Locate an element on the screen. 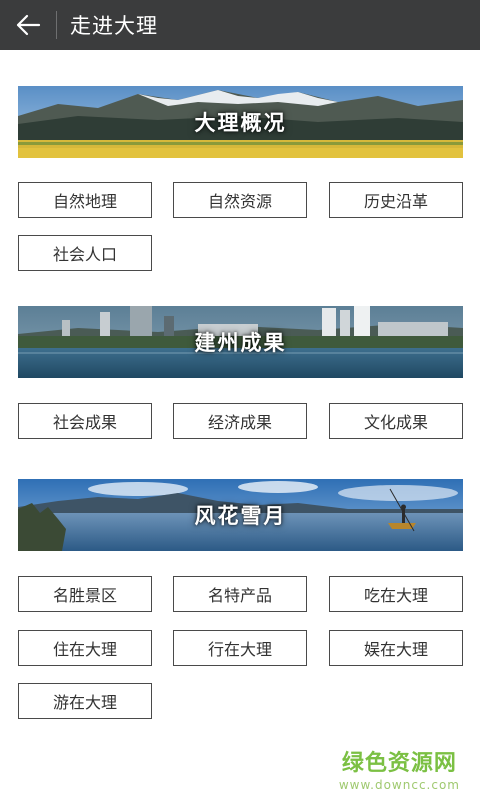 The height and width of the screenshot is (800, 480). site-watermark: 绿色资源网 www.downcc.com is located at coordinates (399, 768).